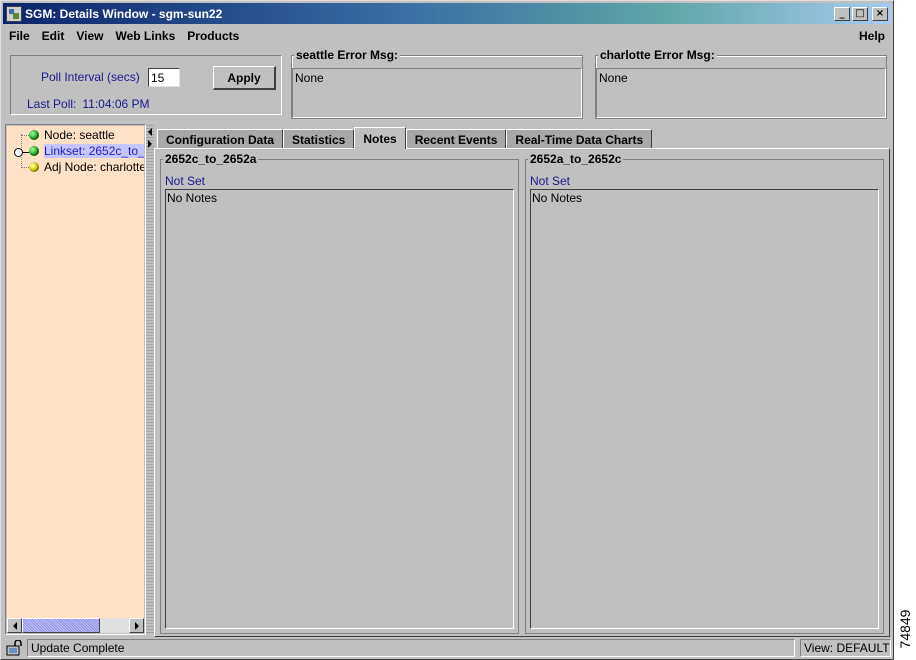  I want to click on expand-right-icon, so click(150, 144).